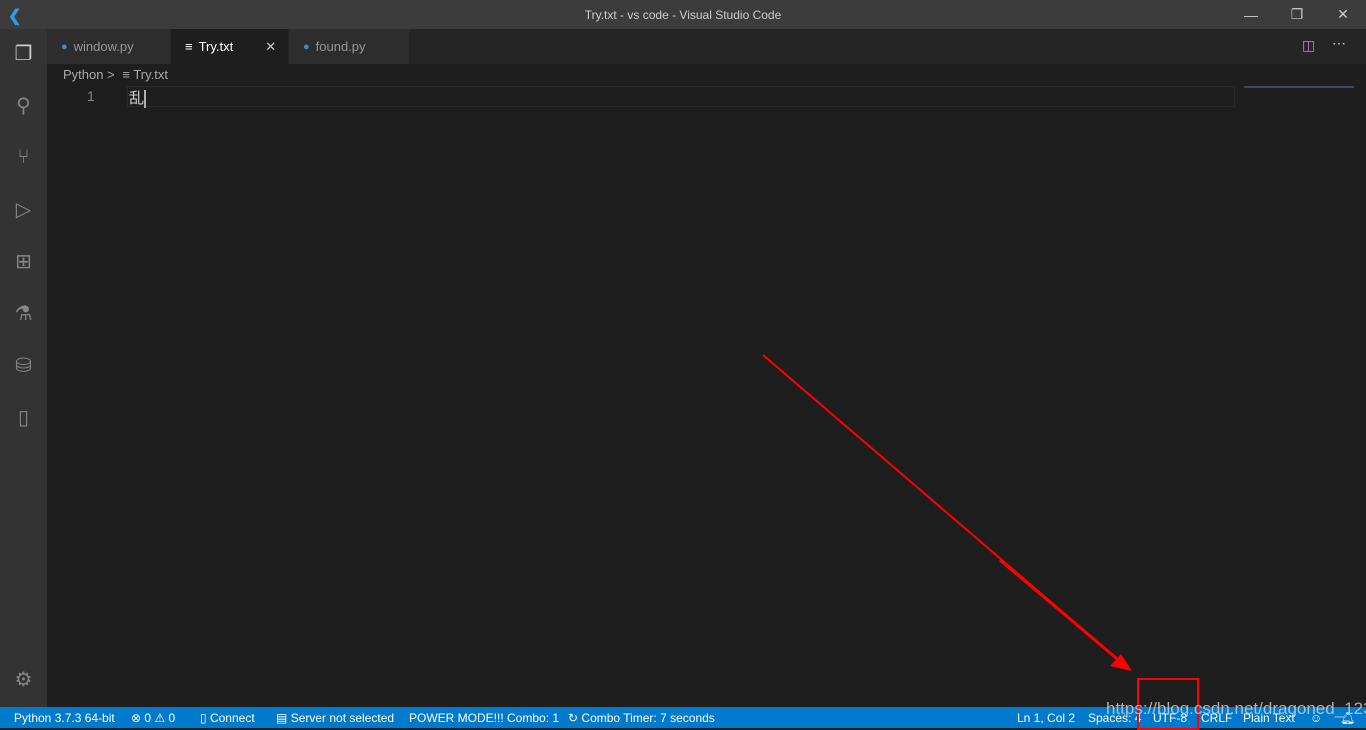 The height and width of the screenshot is (730, 1366). Describe the element at coordinates (947, 512) in the screenshot. I see `annotation-arrow` at that location.